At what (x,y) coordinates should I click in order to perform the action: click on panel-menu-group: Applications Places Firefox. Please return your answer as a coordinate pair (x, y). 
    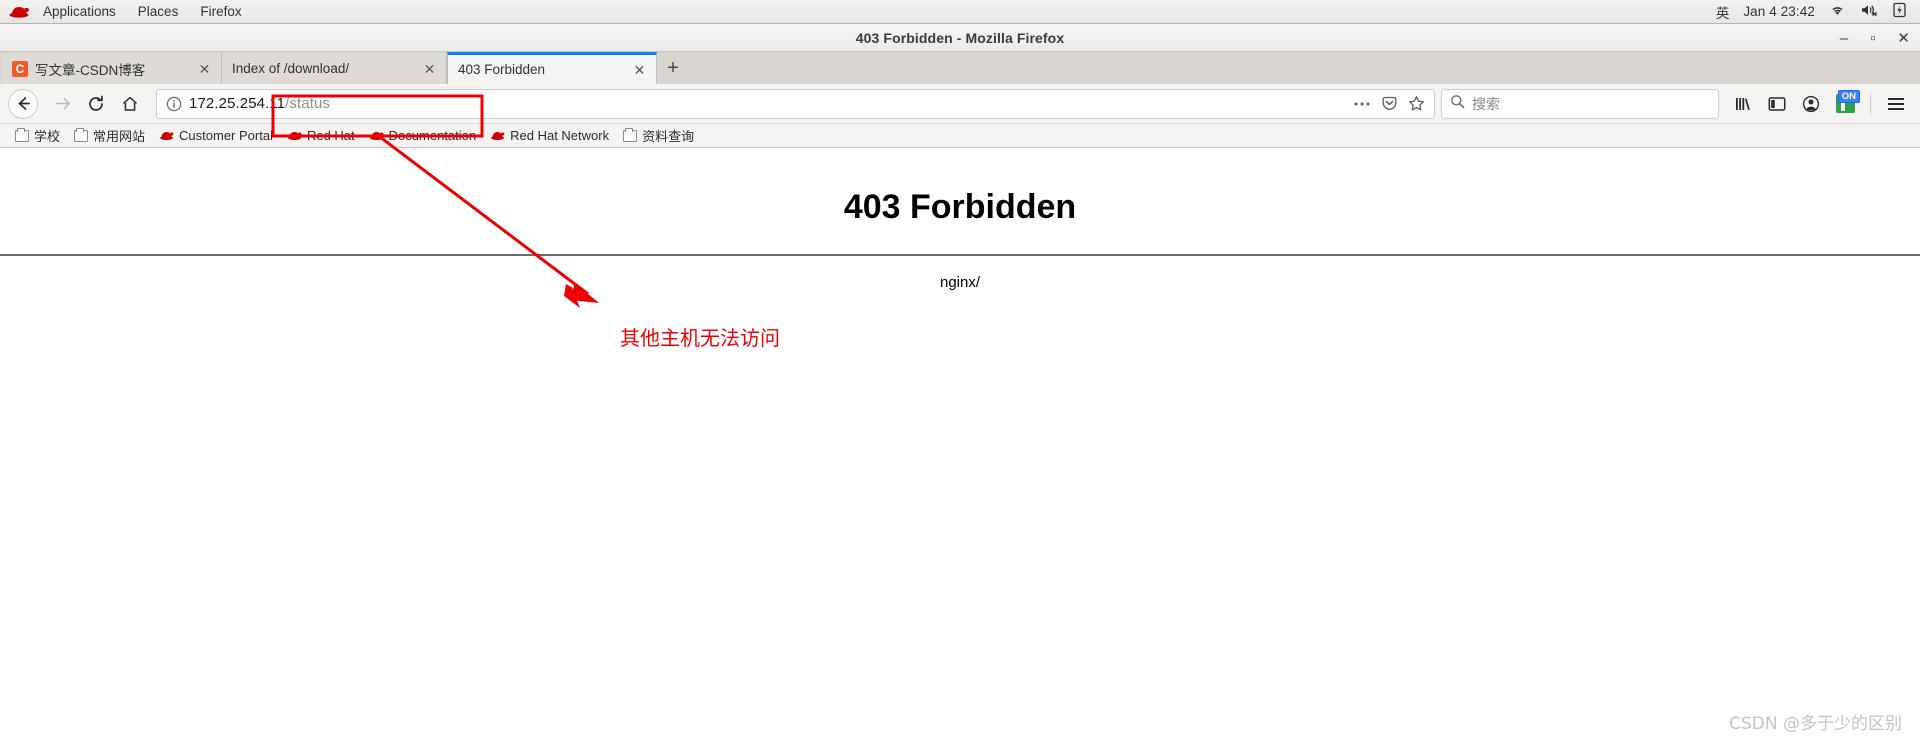
    Looking at the image, I should click on (126, 11).